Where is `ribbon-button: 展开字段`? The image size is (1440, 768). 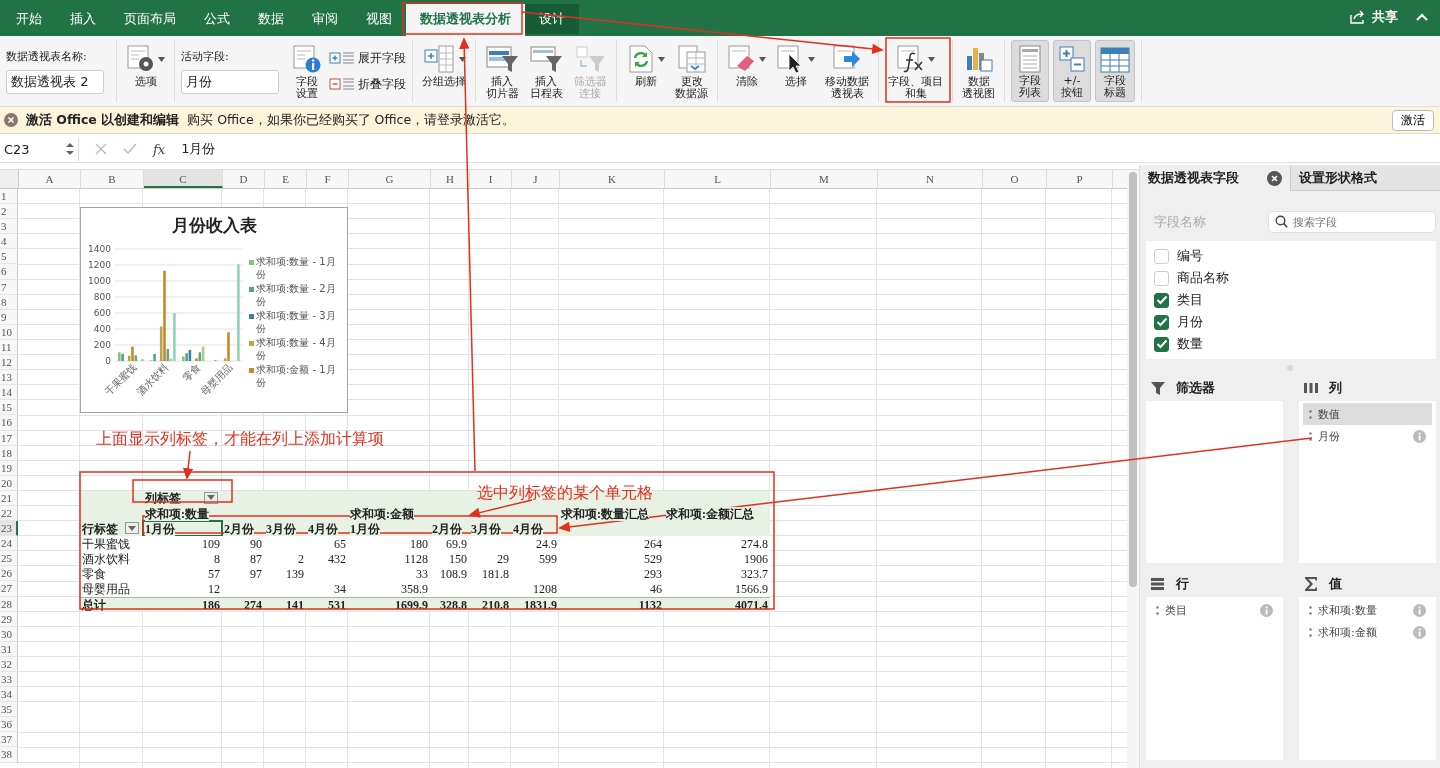 ribbon-button: 展开字段 is located at coordinates (367, 58).